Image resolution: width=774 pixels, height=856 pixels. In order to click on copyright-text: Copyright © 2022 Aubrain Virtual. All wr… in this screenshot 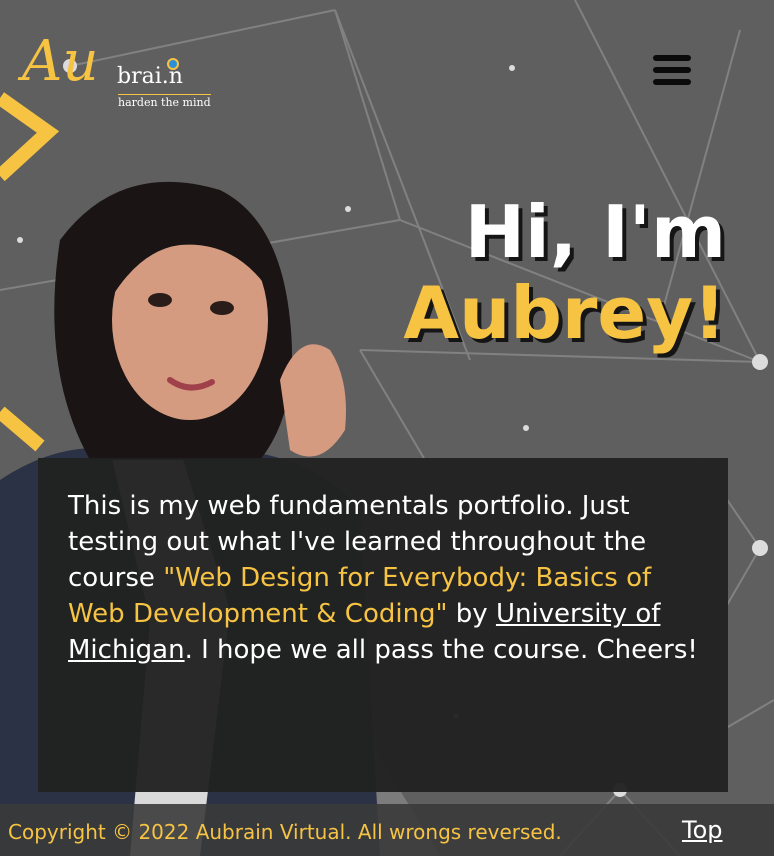, I will do `click(285, 832)`.